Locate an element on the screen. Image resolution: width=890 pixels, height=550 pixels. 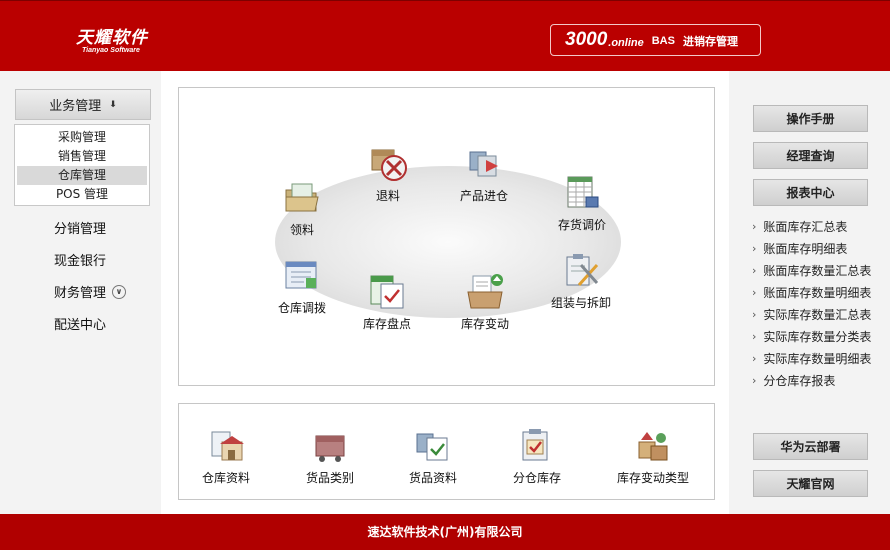
footer-company: 速达软件技术(广州)有限公司 is located at coordinates (445, 532).